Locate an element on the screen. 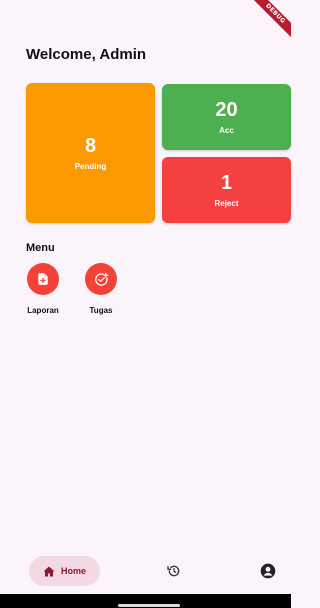  nav-history-tab is located at coordinates (174, 571).